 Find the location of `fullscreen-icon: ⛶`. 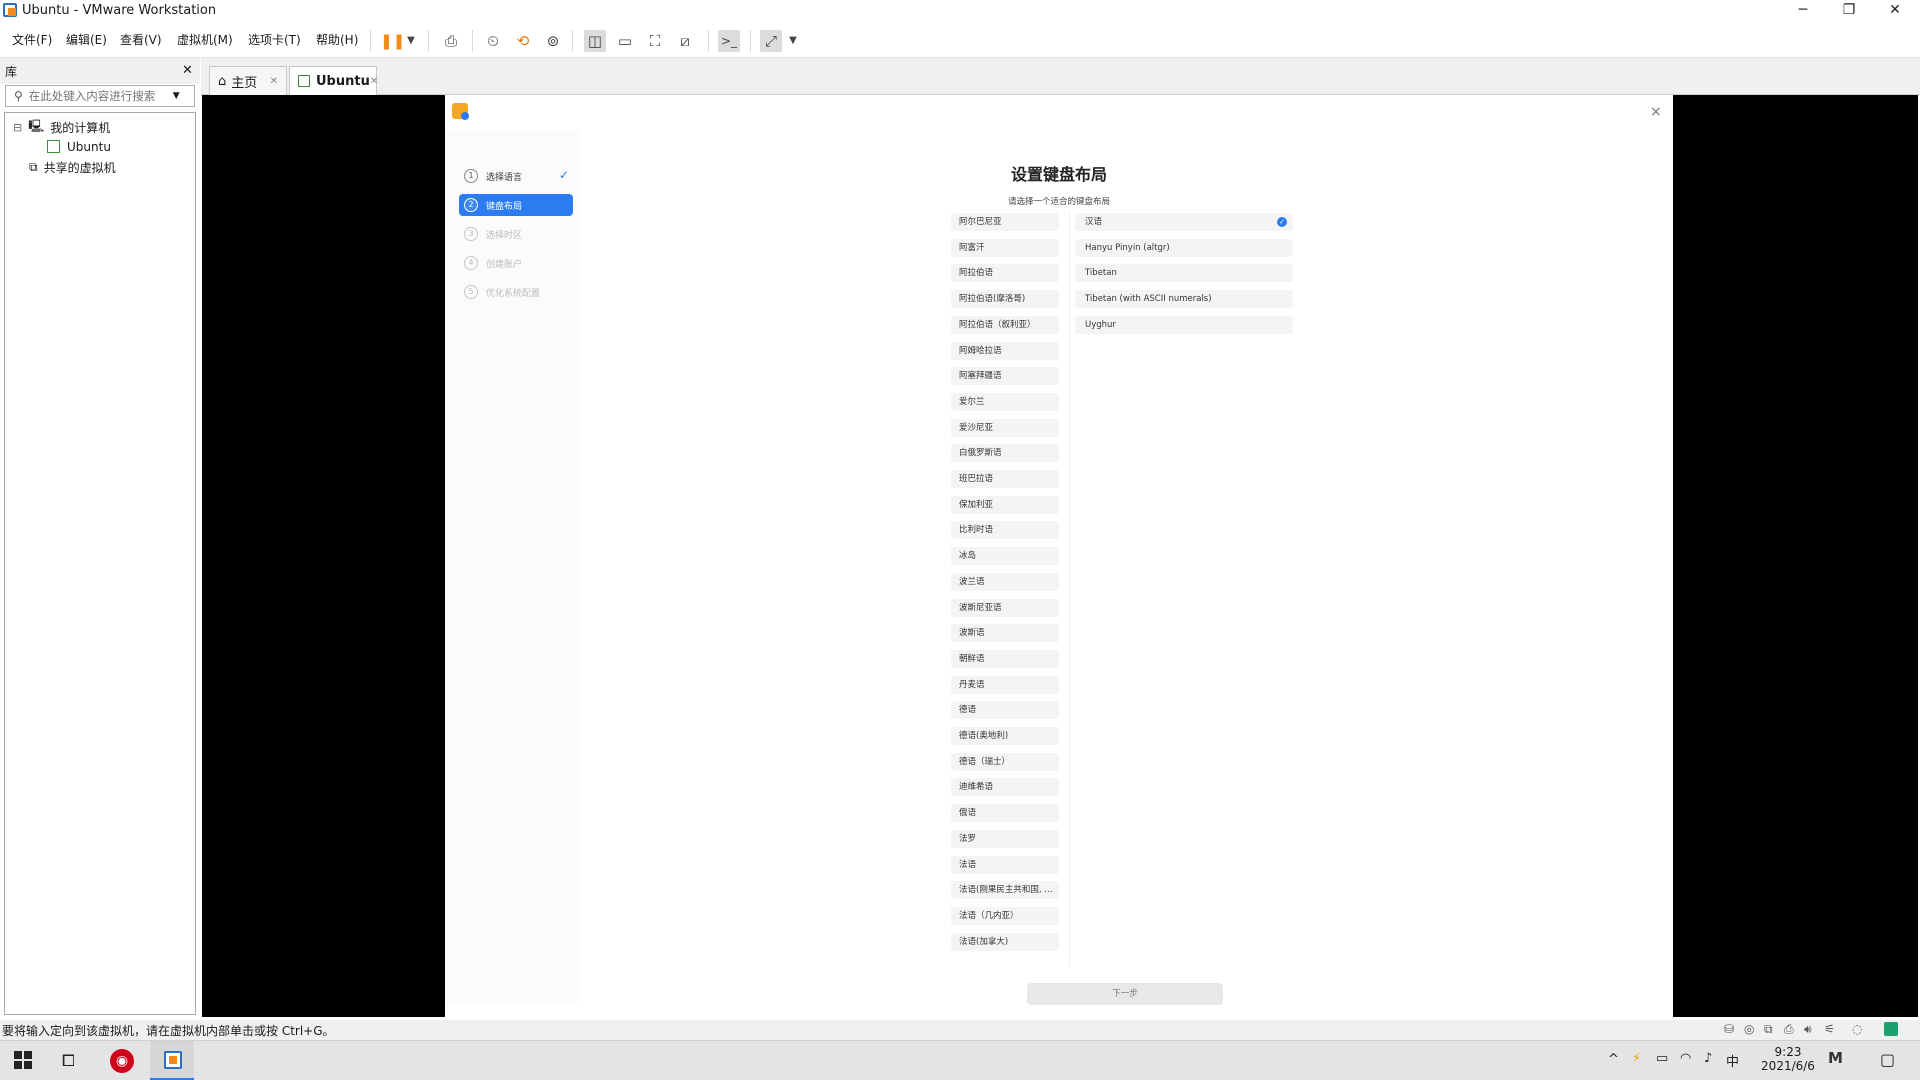

fullscreen-icon: ⛶ is located at coordinates (655, 41).